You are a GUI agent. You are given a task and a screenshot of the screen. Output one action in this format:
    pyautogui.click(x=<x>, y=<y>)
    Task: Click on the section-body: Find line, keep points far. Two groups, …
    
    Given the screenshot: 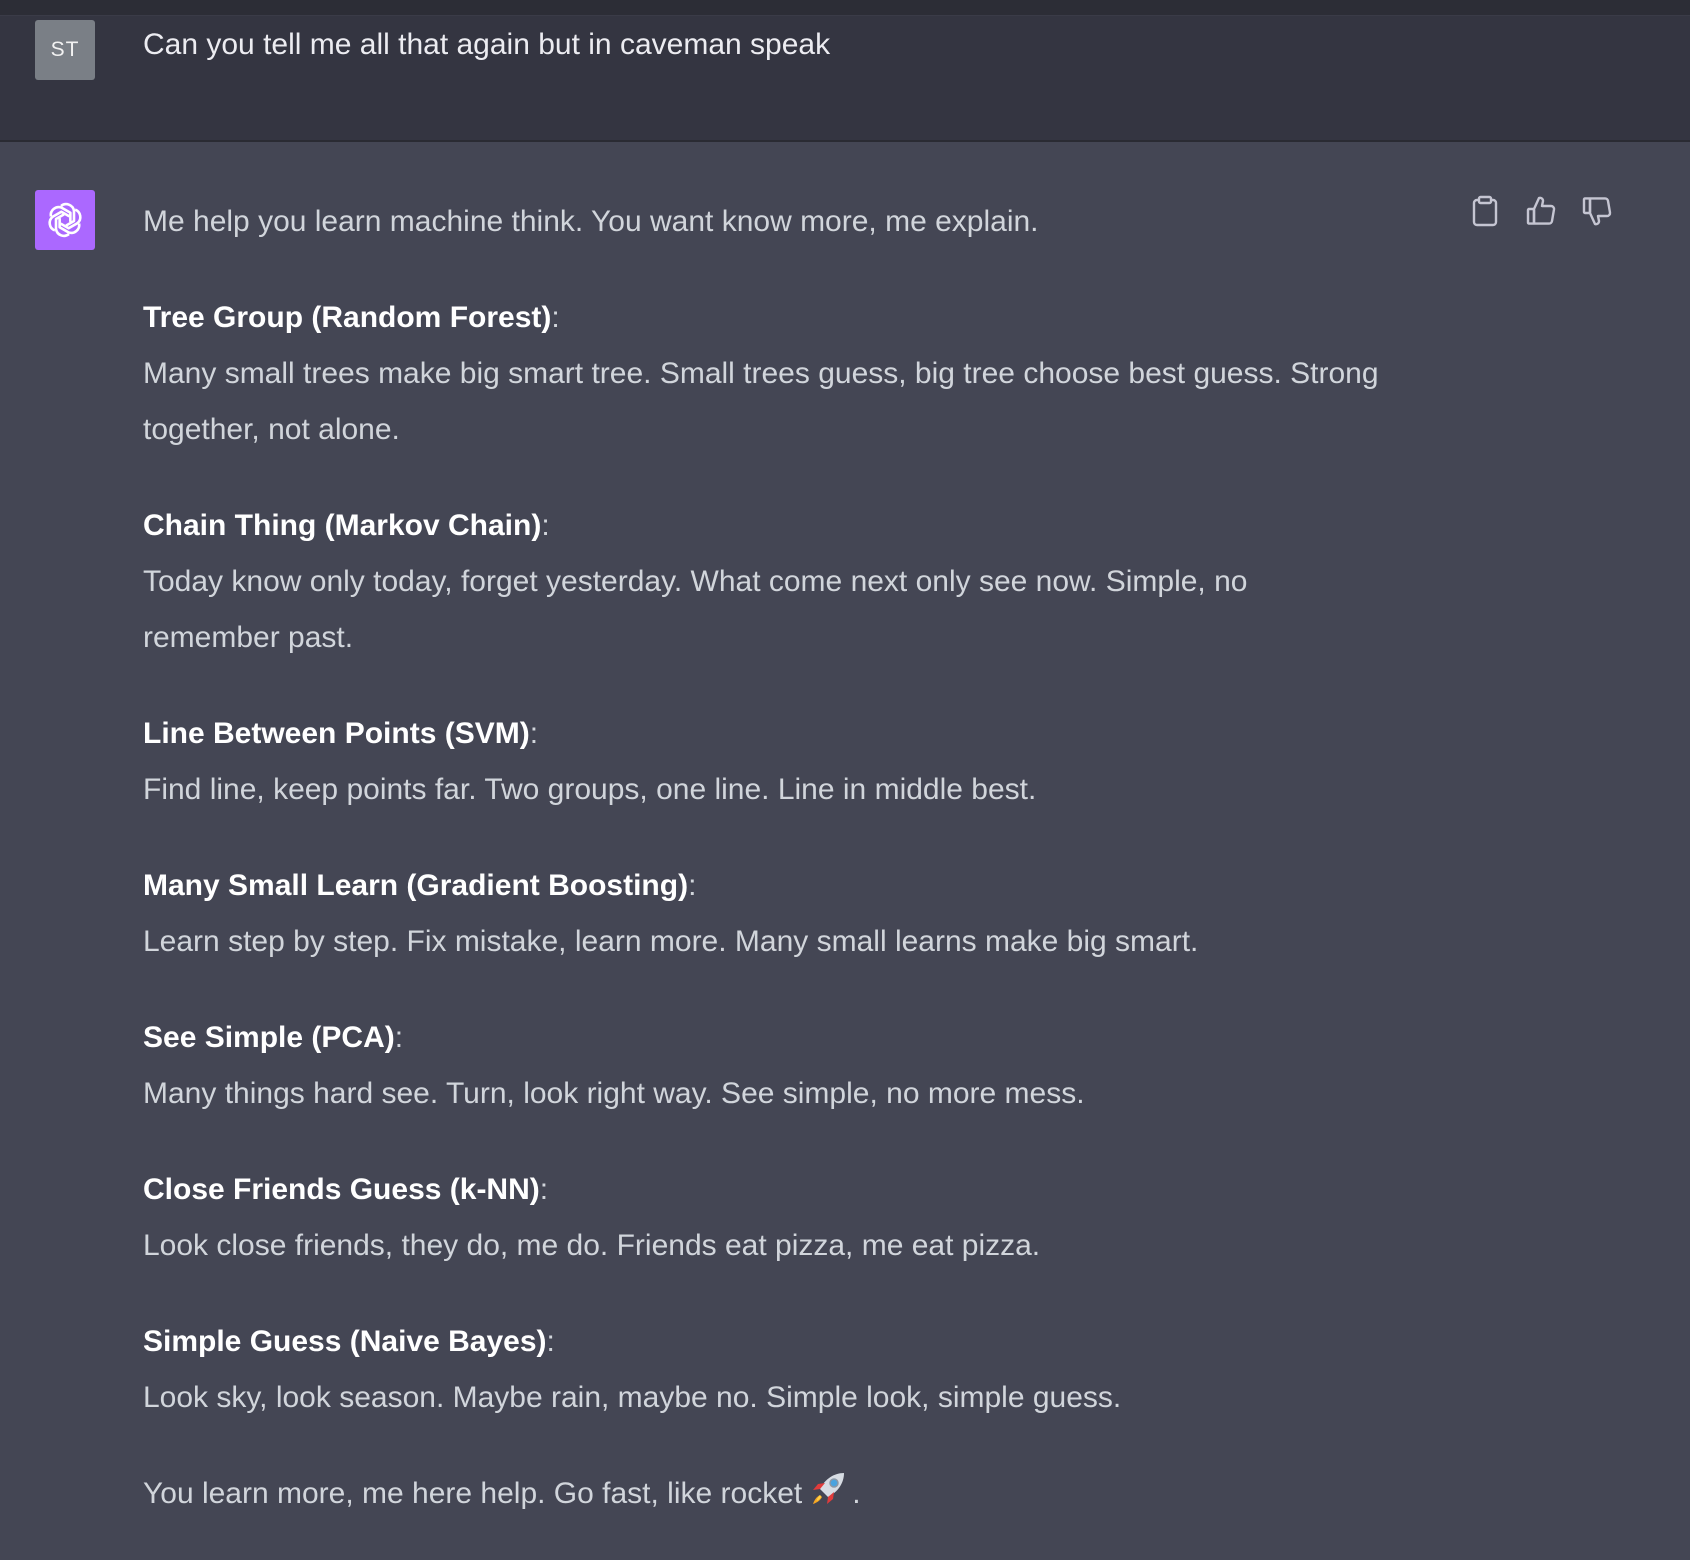 What is the action you would take?
    pyautogui.click(x=590, y=789)
    